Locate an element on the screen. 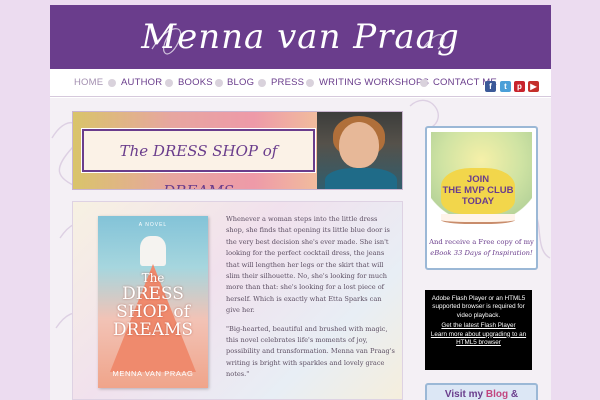 This screenshot has height=400, width=600. club-badge-line-3: TODAY is located at coordinates (478, 201).